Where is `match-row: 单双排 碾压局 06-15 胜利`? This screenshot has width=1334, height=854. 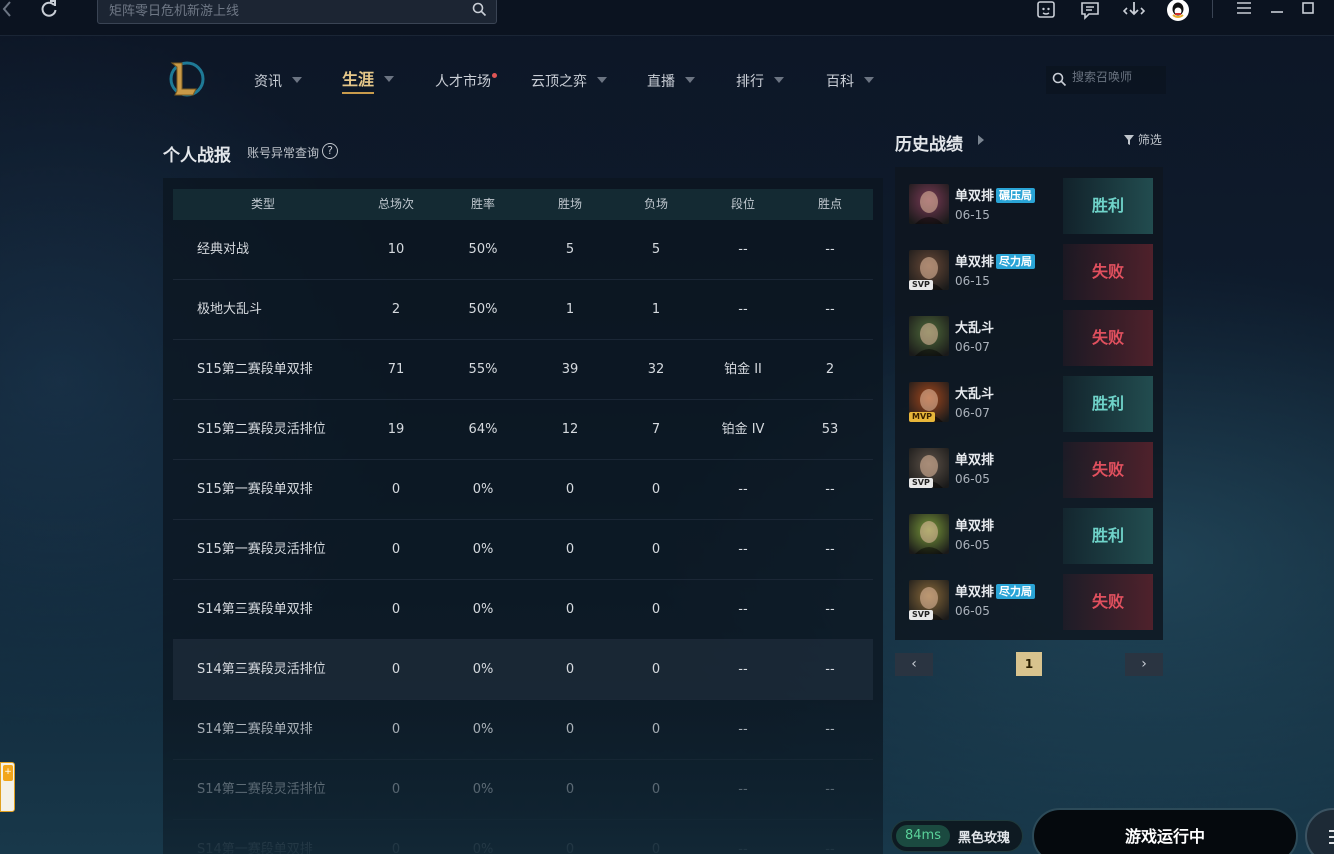 match-row: 单双排 碾压局 06-15 胜利 is located at coordinates (1029, 209).